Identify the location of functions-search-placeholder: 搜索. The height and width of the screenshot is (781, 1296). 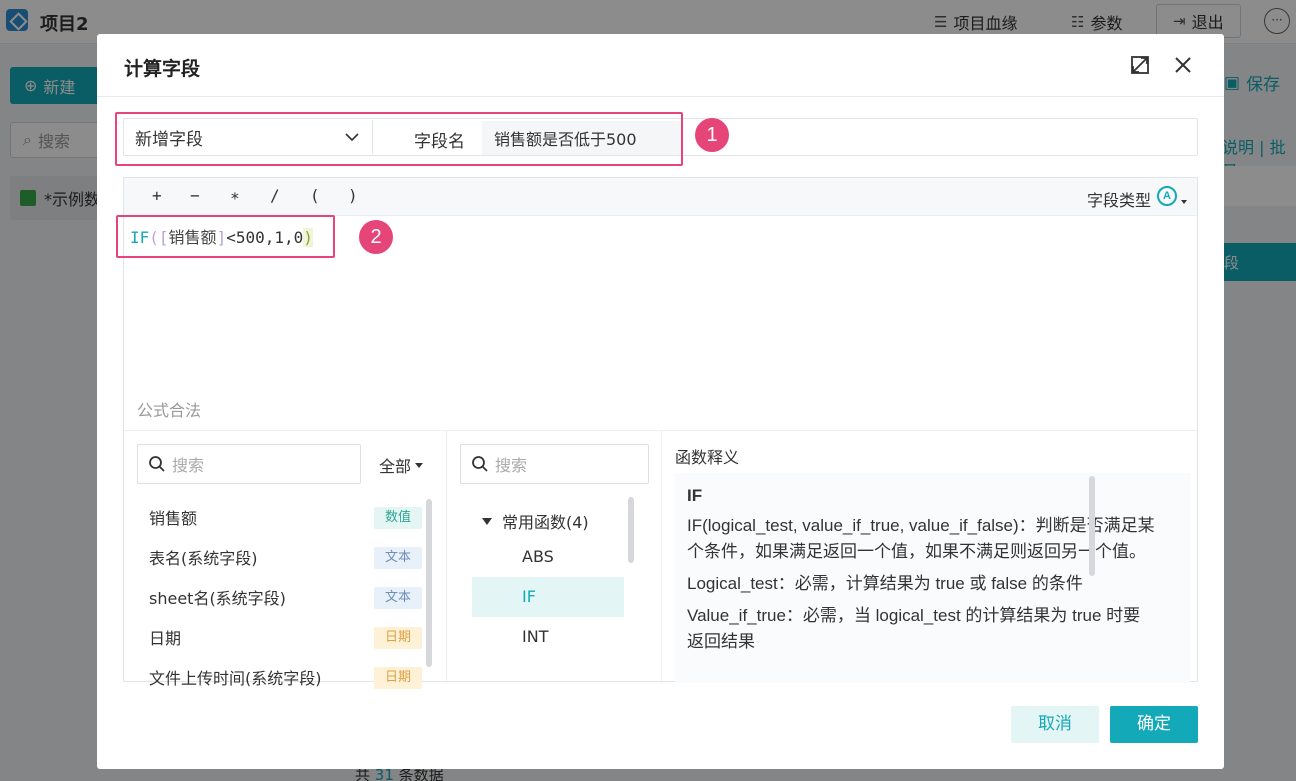
(511, 465).